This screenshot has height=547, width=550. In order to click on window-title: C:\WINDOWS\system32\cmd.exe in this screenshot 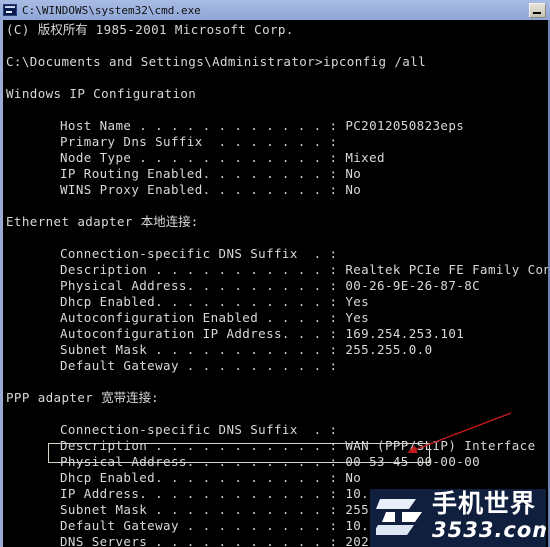, I will do `click(111, 10)`.